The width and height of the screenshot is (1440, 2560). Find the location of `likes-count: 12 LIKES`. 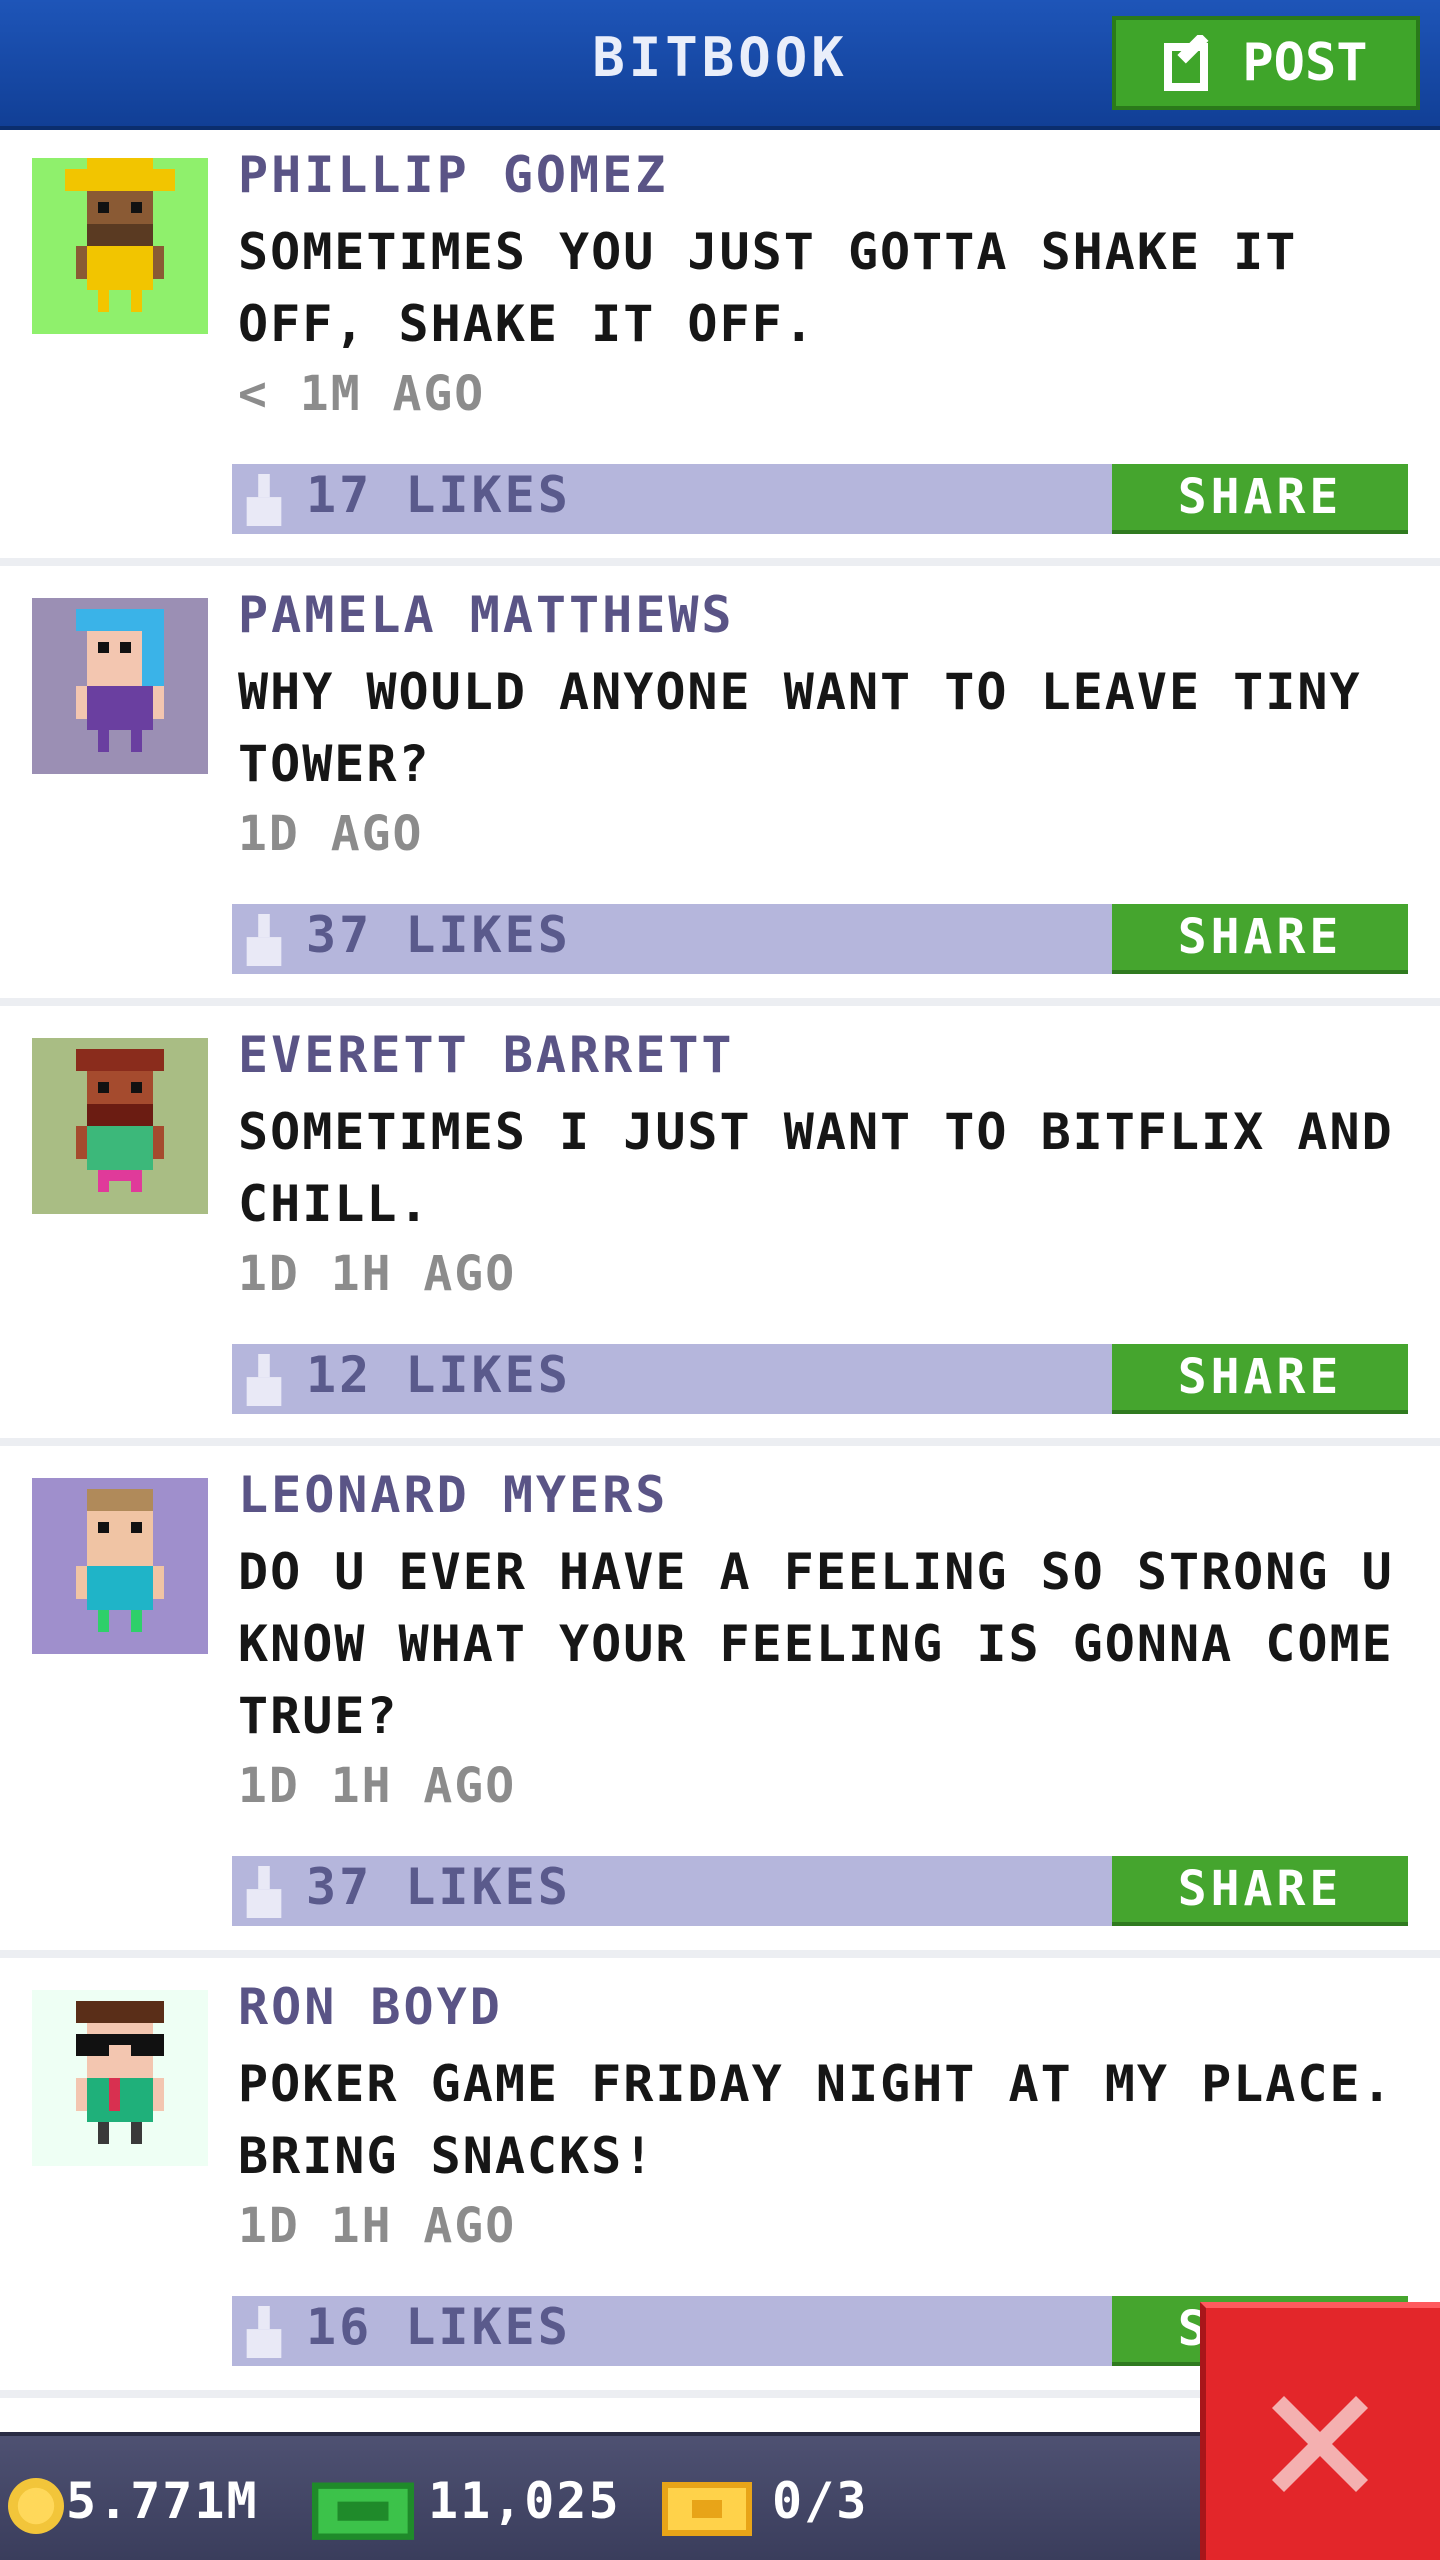

likes-count: 12 LIKES is located at coordinates (438, 1375).